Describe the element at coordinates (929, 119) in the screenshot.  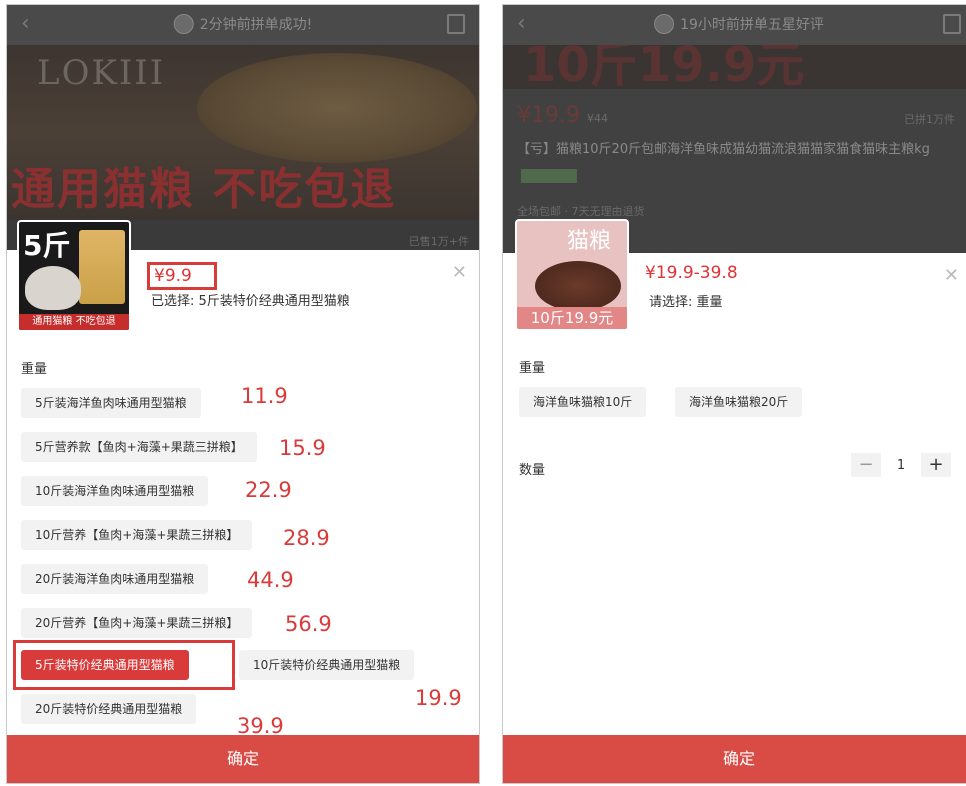
I see `sold-count: 已拼1万件` at that location.